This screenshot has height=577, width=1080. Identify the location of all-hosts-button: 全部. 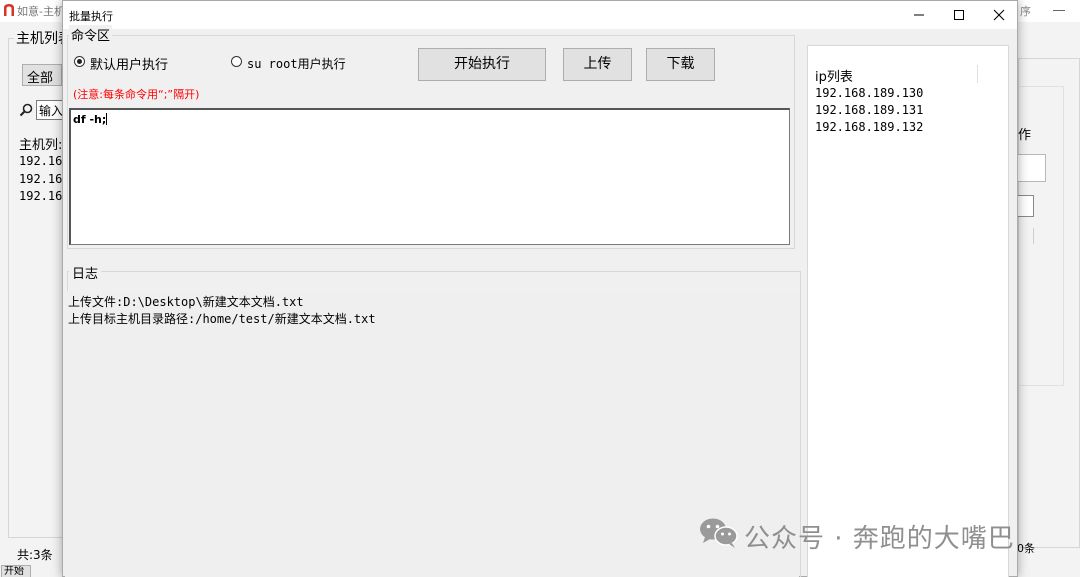
(42, 75).